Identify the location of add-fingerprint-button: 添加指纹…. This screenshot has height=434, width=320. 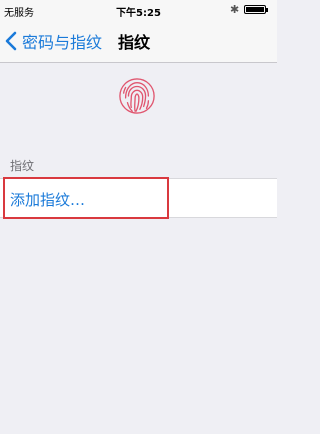
(47, 199).